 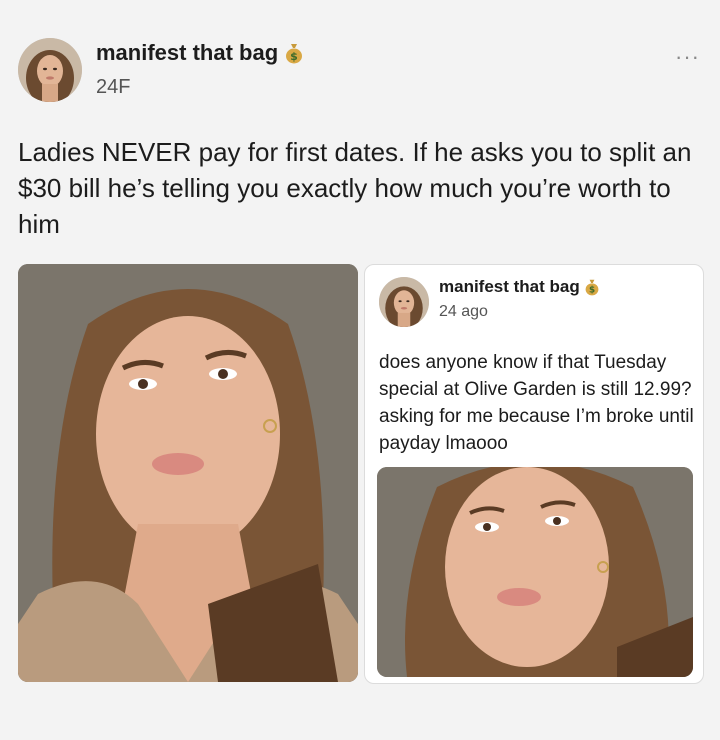 I want to click on quoted-avatar, so click(x=404, y=302).